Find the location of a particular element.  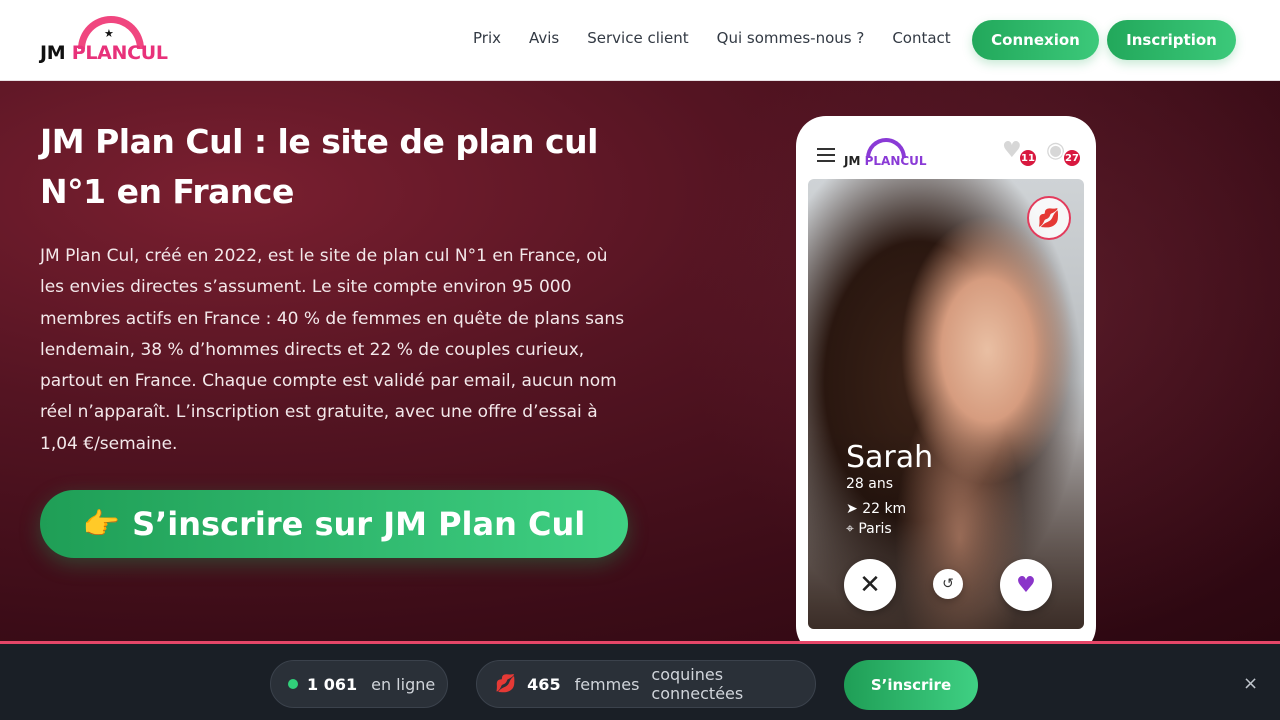

nav-link-qui-sommes-nous: Qui sommes-nous ? is located at coordinates (791, 38).